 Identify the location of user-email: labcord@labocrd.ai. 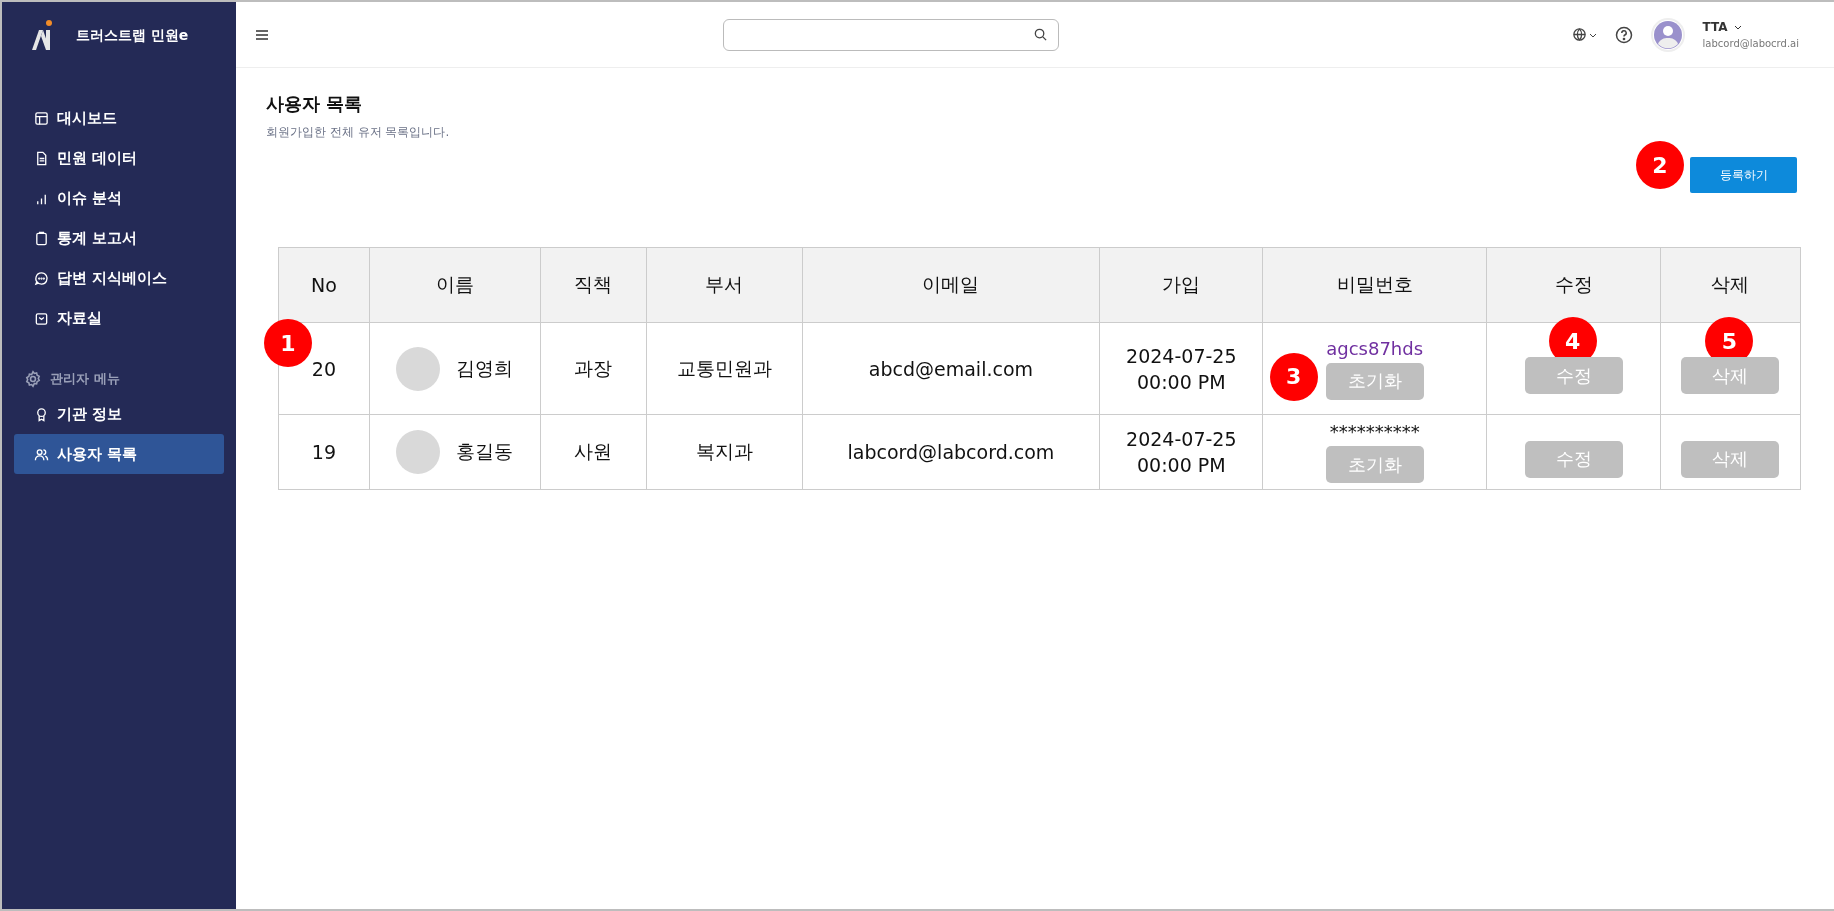
(1750, 43).